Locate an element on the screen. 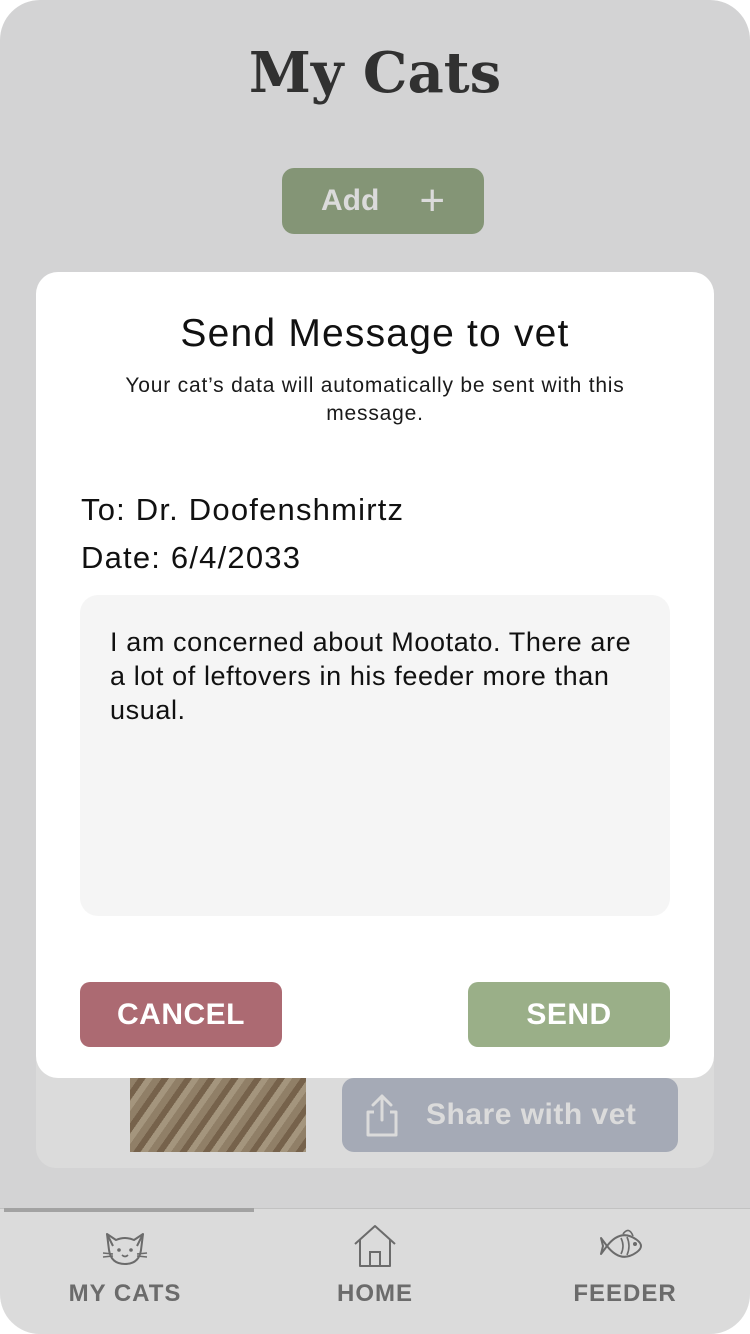 Image resolution: width=750 pixels, height=1334 pixels. cancel-button: CANCEL is located at coordinates (181, 1014).